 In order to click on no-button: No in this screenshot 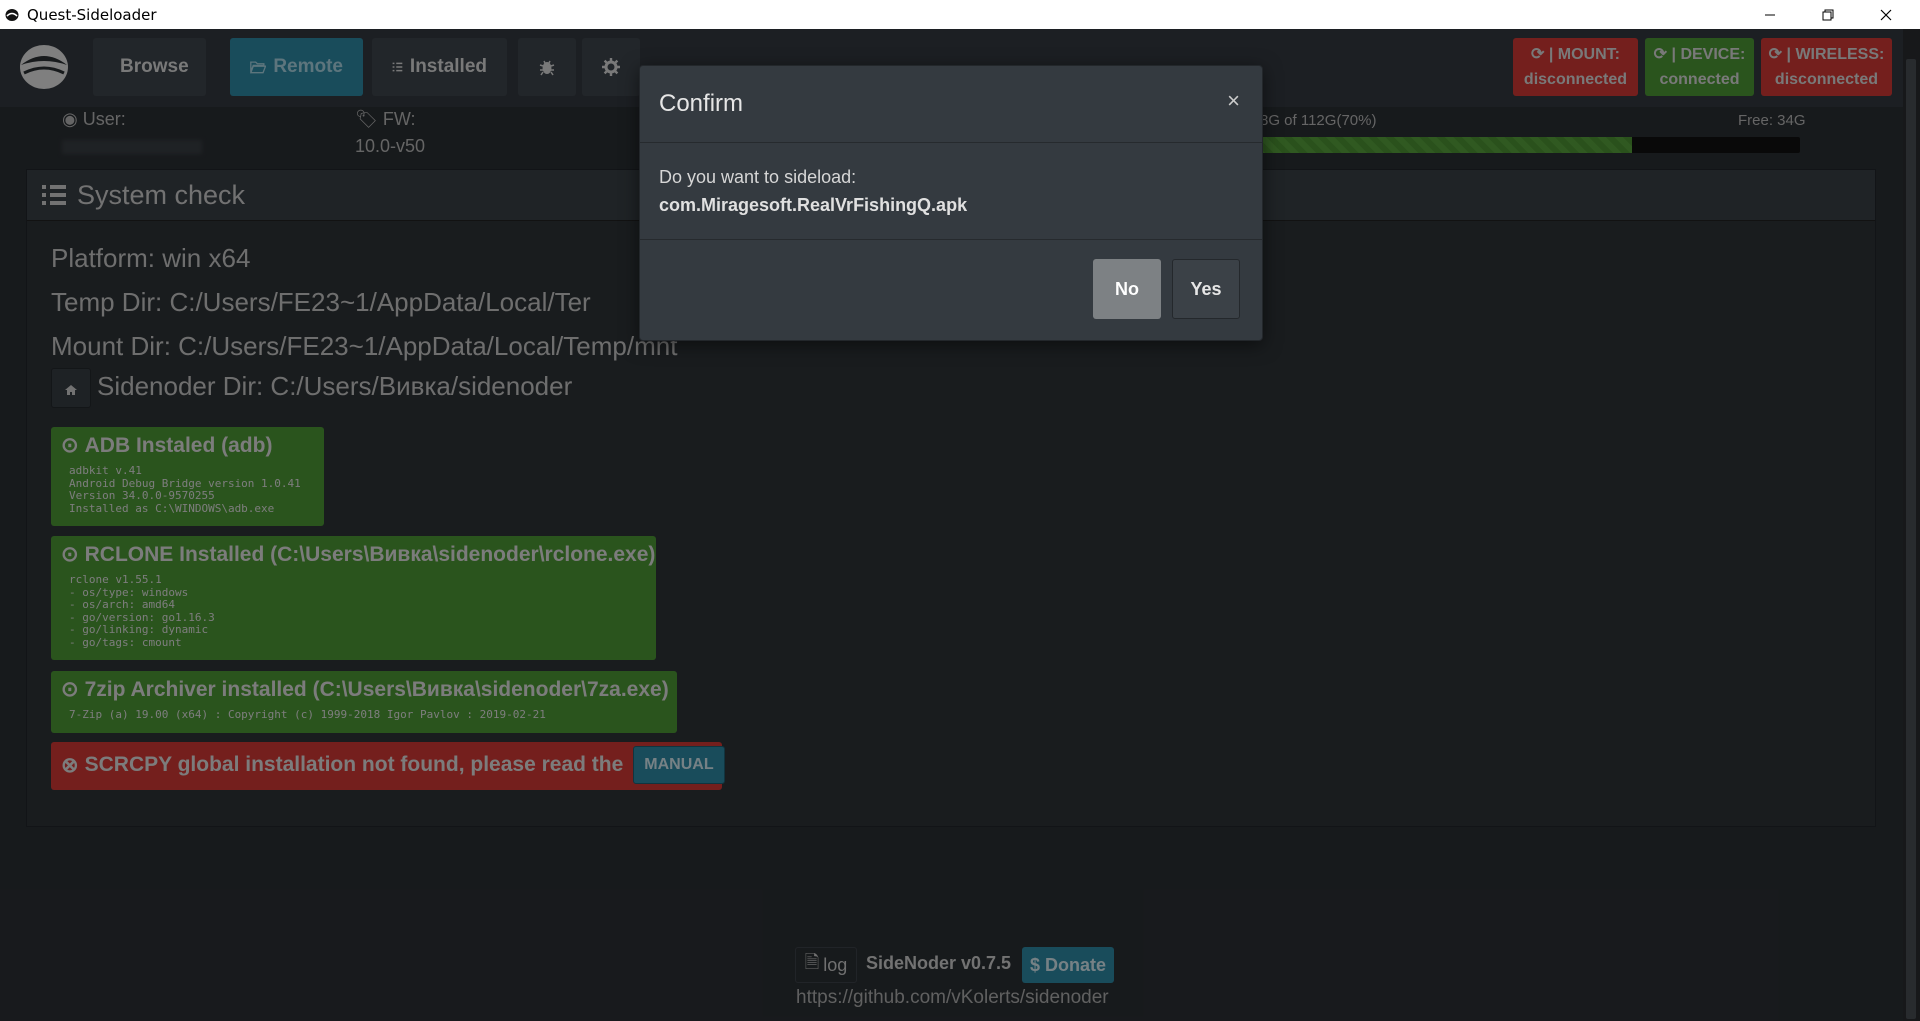, I will do `click(1127, 289)`.